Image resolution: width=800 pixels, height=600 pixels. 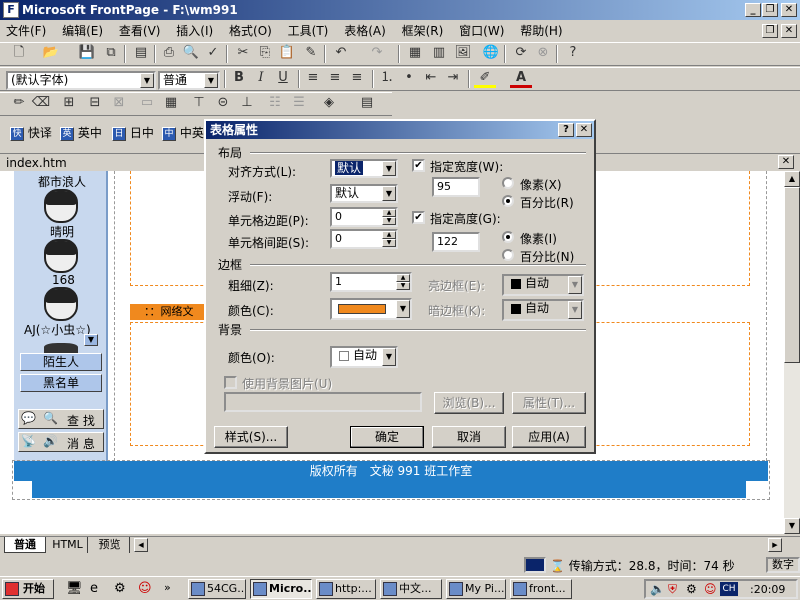 What do you see at coordinates (463, 53) in the screenshot?
I see `insert-picture-icon: 🖼` at bounding box center [463, 53].